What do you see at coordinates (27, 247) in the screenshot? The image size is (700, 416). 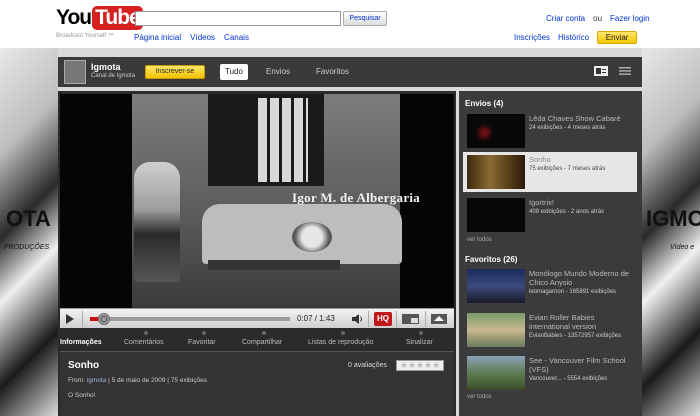 I see `background-sub-left: PRODUÇÕES` at bounding box center [27, 247].